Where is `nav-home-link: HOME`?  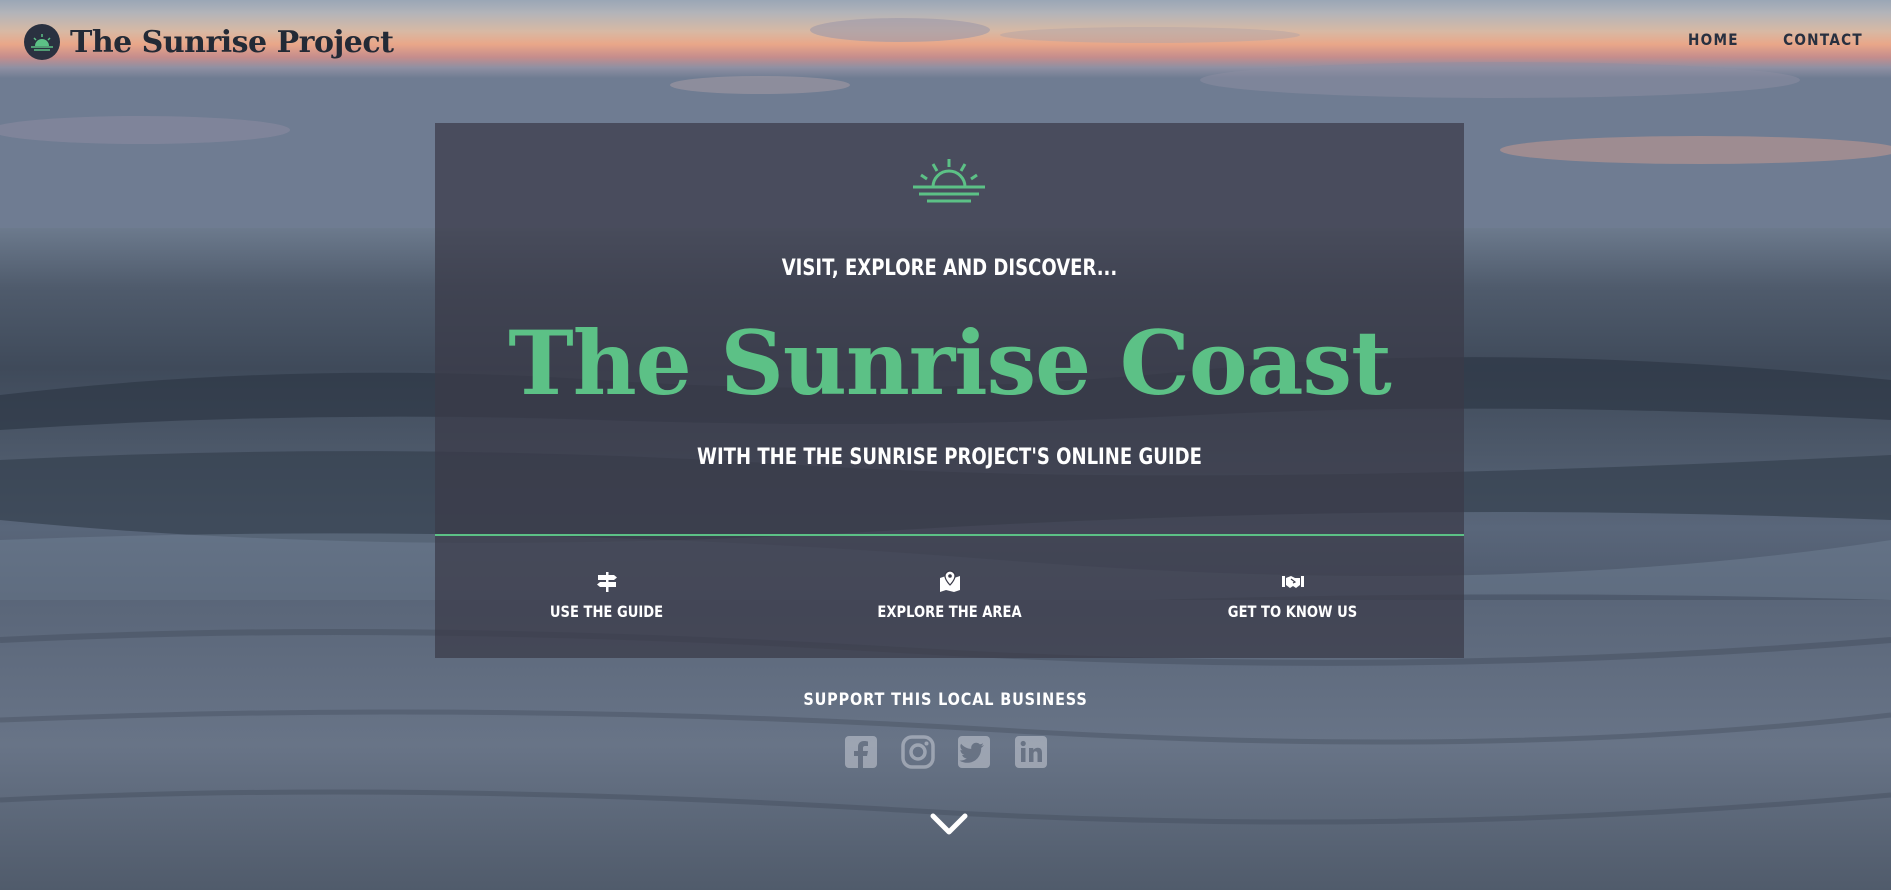
nav-home-link: HOME is located at coordinates (1713, 39).